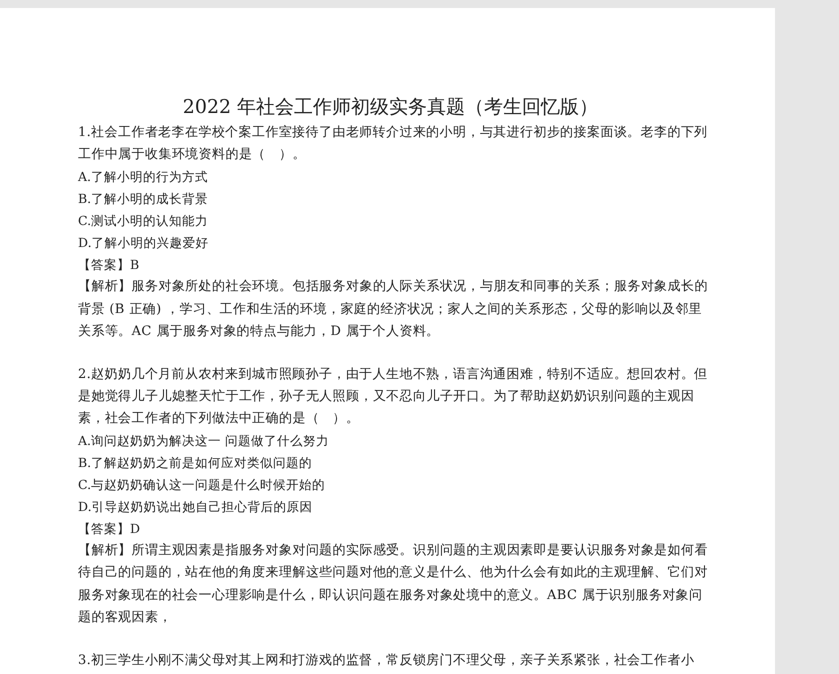  I want to click on answer-option: D.了解小明的兴趣爱好, so click(394, 243).